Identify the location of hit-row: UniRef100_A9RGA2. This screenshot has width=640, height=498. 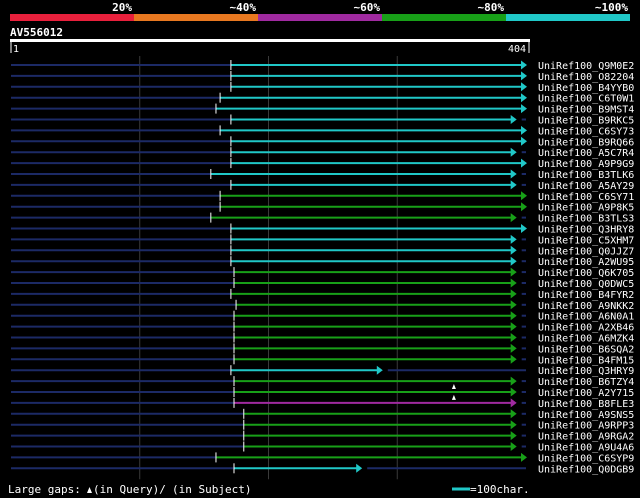
(322, 436).